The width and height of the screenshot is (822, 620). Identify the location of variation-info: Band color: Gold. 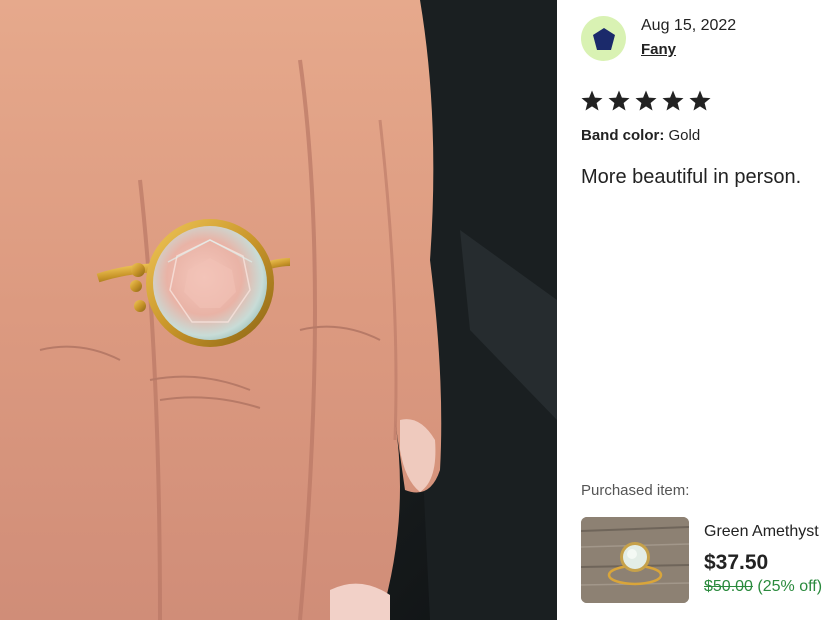
(640, 135).